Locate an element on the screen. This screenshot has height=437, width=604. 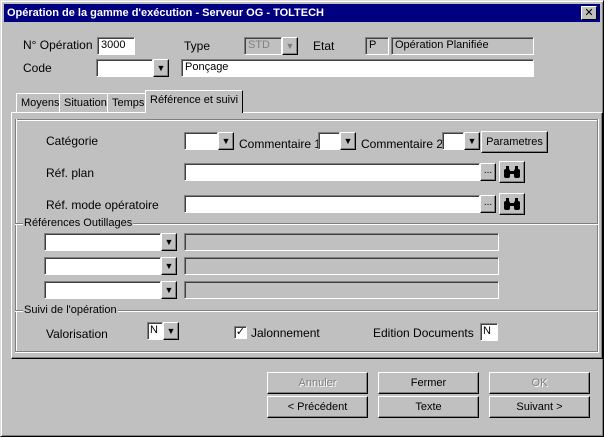
edition-documents-label: Edition Documents is located at coordinates (423, 333).